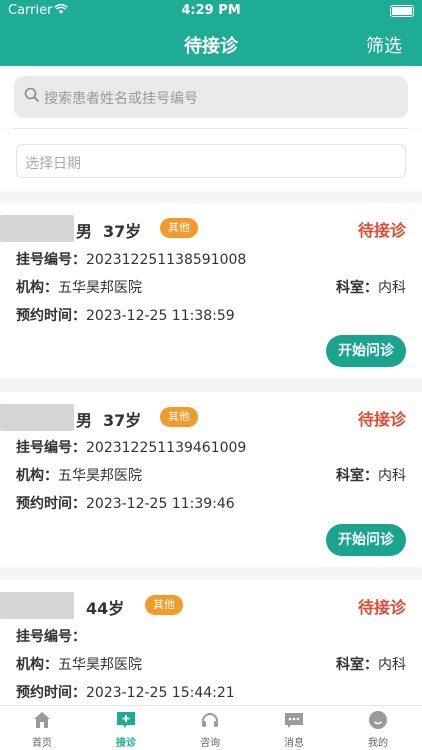  I want to click on appt-time-row: 预约时间：2023-12-25 11:39:46, so click(125, 503).